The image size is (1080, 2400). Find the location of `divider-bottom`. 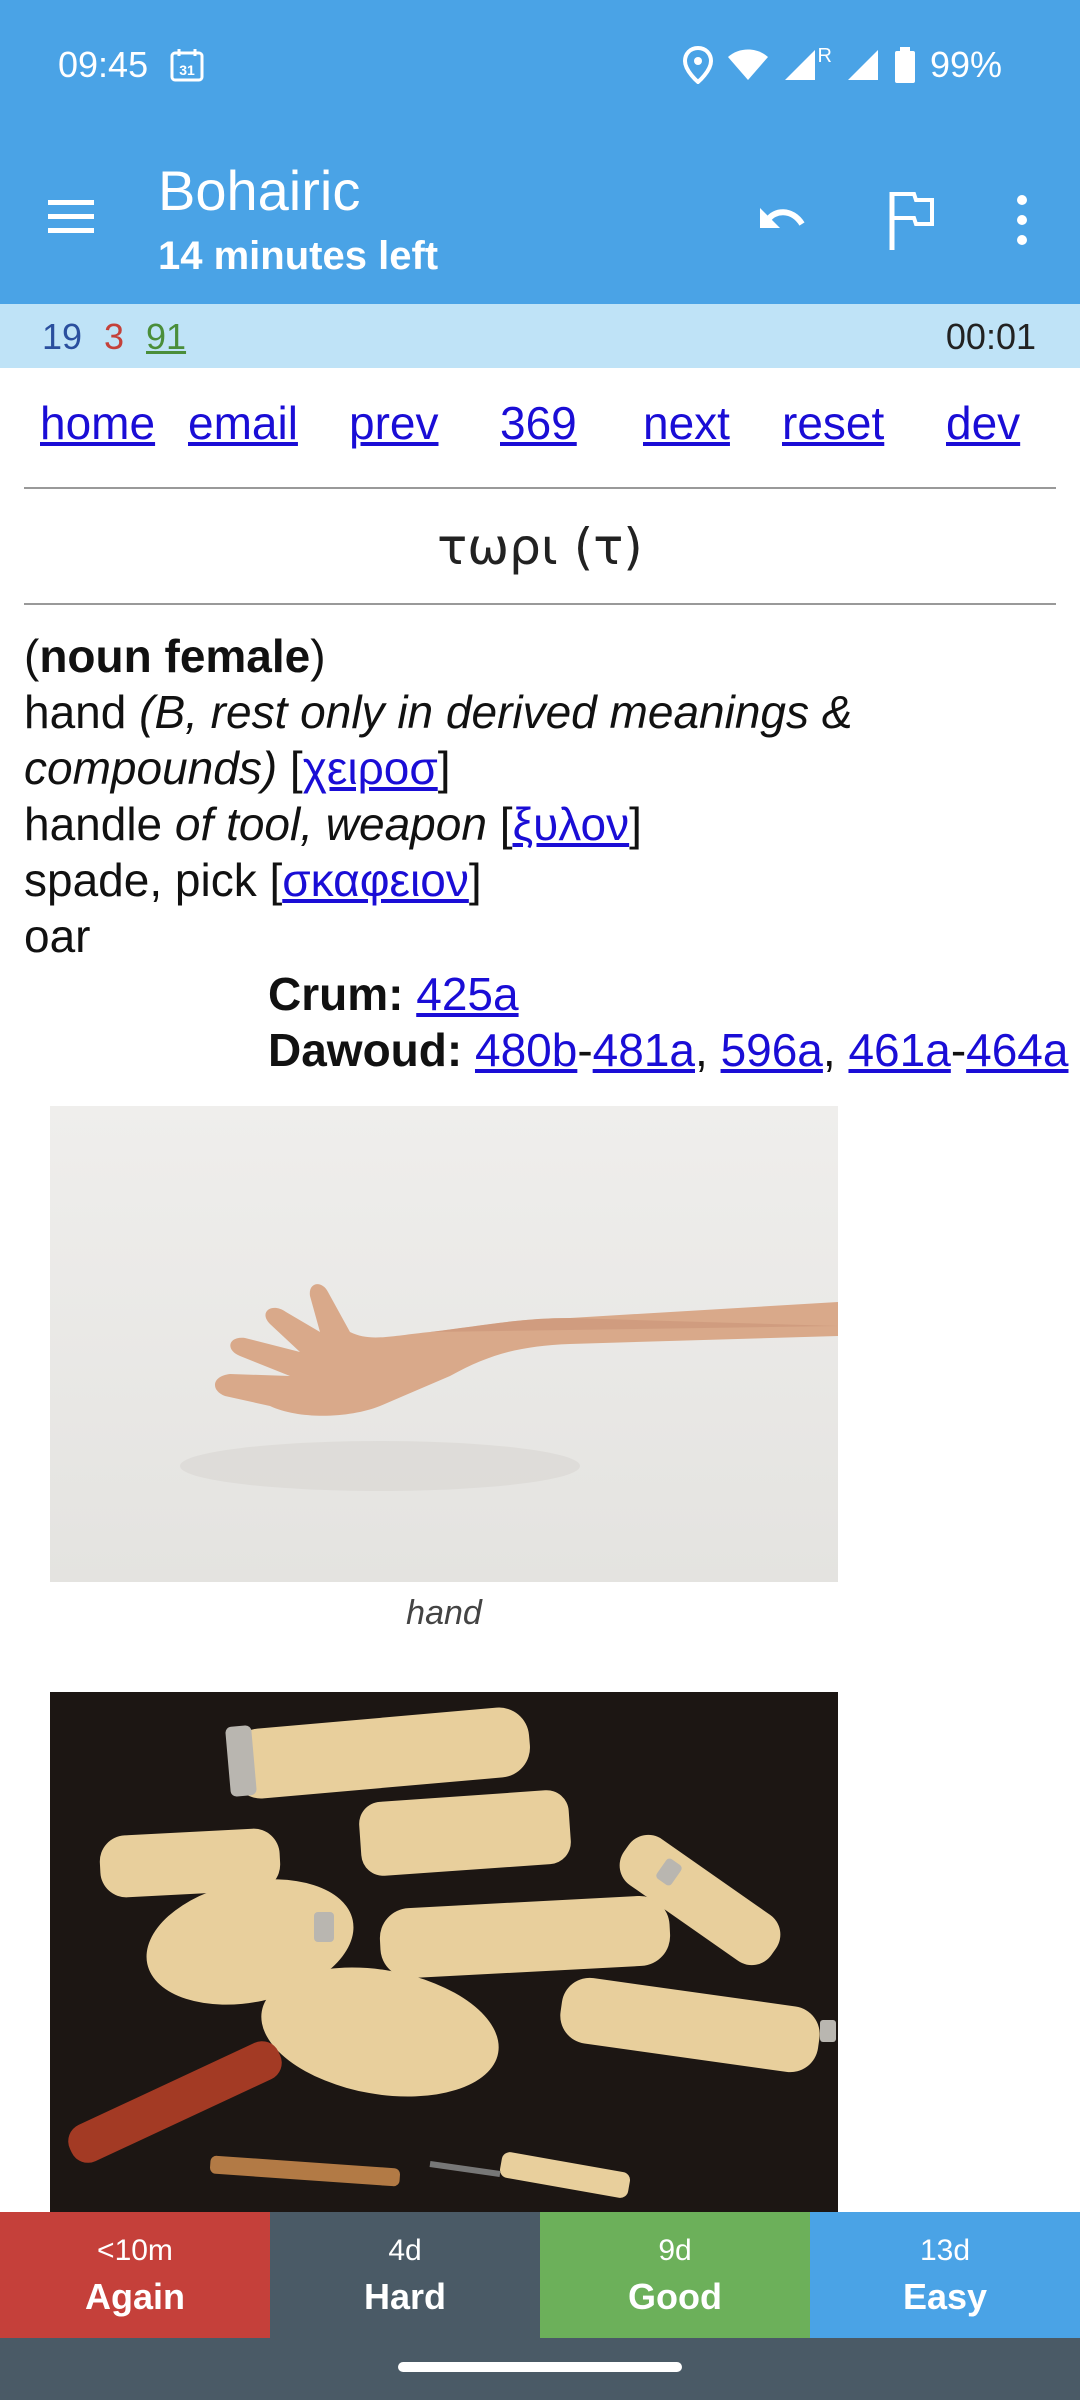

divider-bottom is located at coordinates (540, 604).